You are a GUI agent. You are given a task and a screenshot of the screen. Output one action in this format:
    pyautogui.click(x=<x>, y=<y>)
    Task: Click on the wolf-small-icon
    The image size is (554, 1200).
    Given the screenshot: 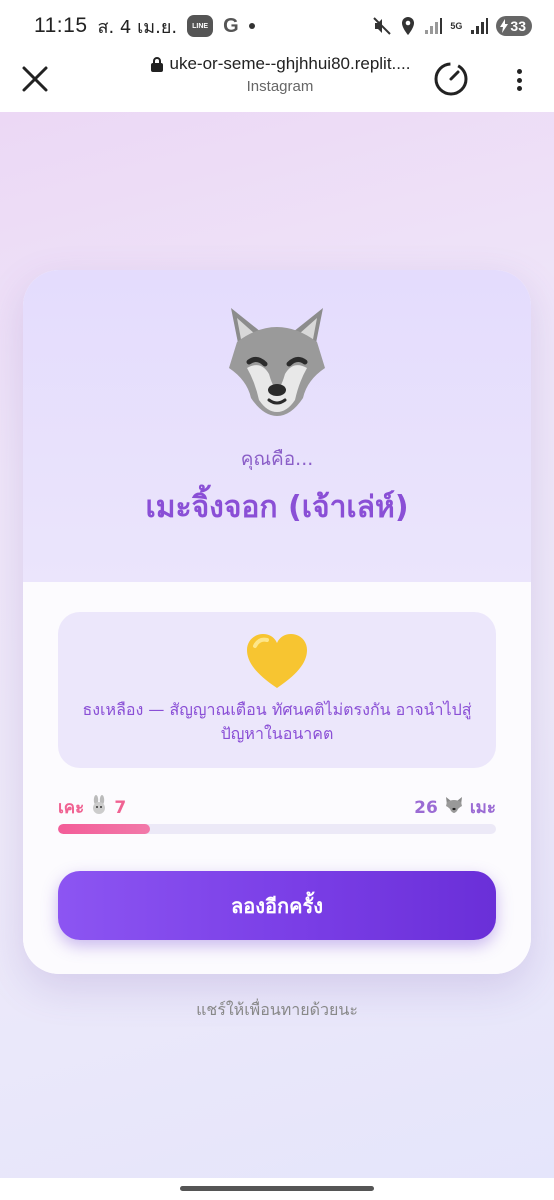 What is the action you would take?
    pyautogui.click(x=454, y=807)
    